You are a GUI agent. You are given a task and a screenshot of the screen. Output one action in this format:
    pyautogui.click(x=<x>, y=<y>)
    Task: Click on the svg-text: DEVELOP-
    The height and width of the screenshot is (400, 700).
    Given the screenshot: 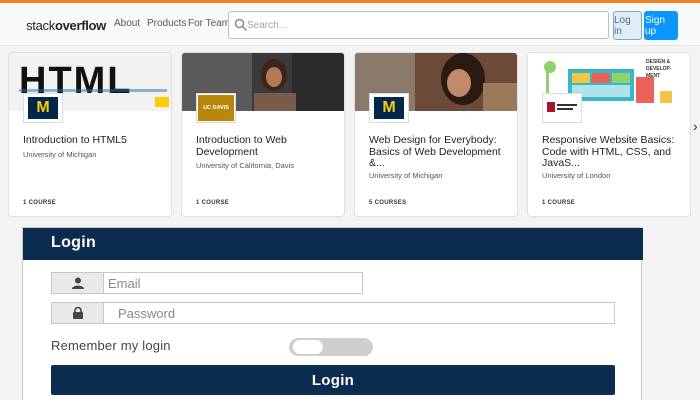 What is the action you would take?
    pyautogui.click(x=659, y=69)
    